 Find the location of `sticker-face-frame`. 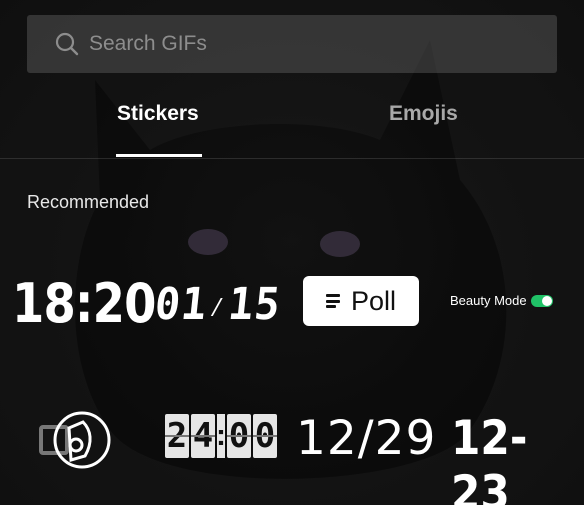

sticker-face-frame is located at coordinates (76, 440).